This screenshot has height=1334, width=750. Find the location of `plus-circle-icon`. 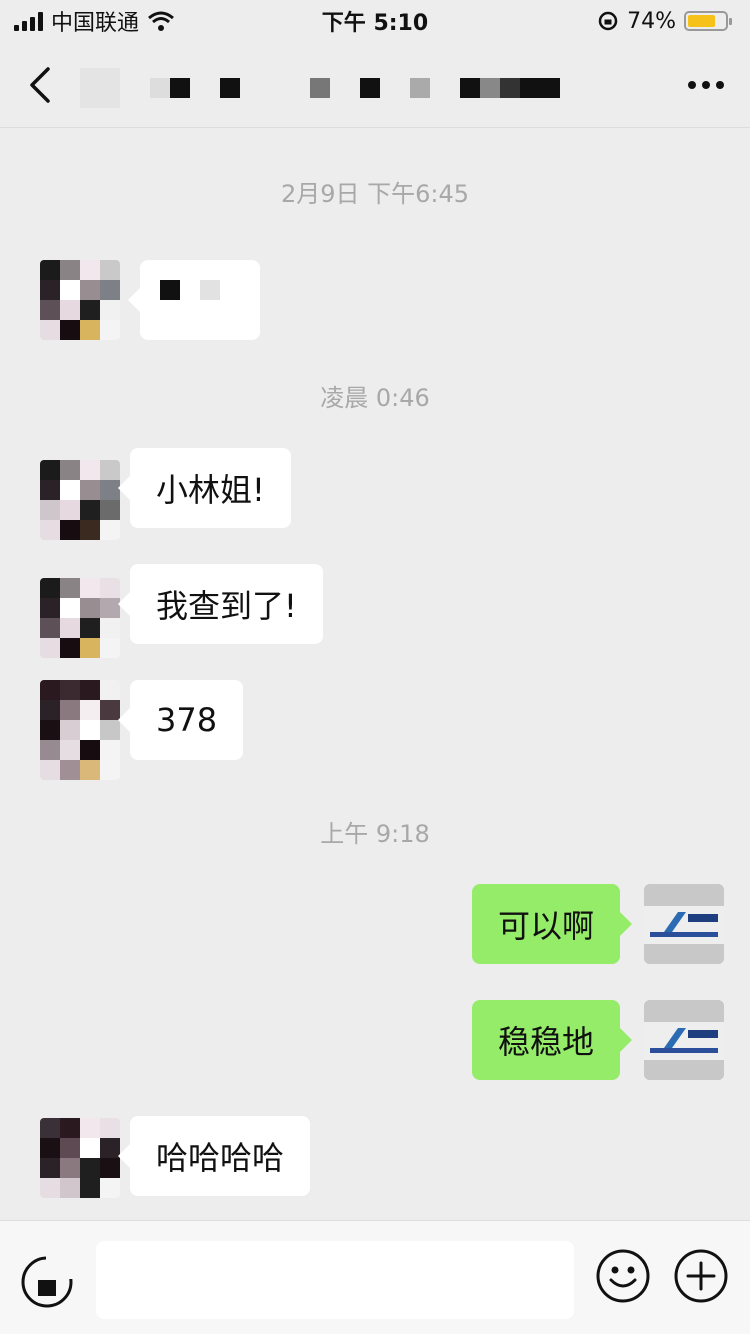

plus-circle-icon is located at coordinates (701, 1276).